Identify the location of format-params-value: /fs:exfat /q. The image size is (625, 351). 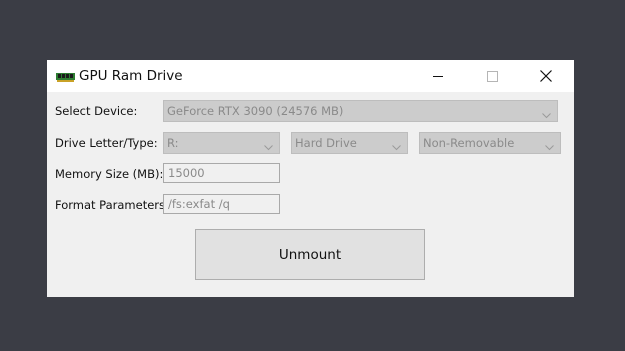
(199, 204).